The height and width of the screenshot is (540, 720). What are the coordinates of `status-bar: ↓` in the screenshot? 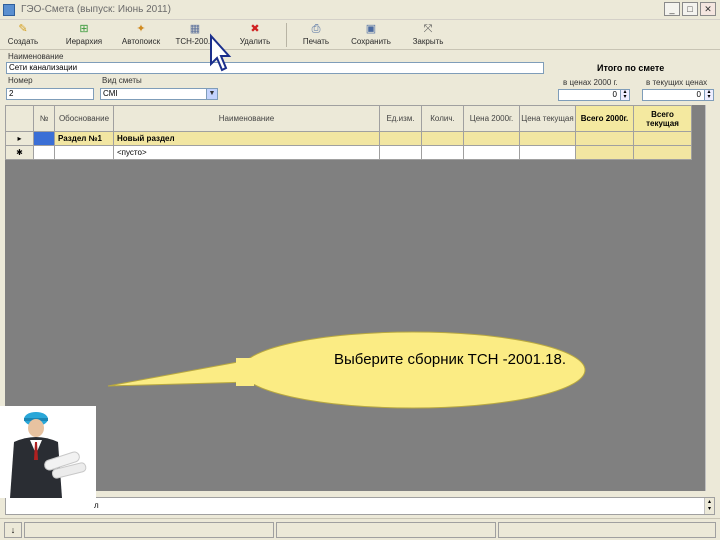 It's located at (360, 529).